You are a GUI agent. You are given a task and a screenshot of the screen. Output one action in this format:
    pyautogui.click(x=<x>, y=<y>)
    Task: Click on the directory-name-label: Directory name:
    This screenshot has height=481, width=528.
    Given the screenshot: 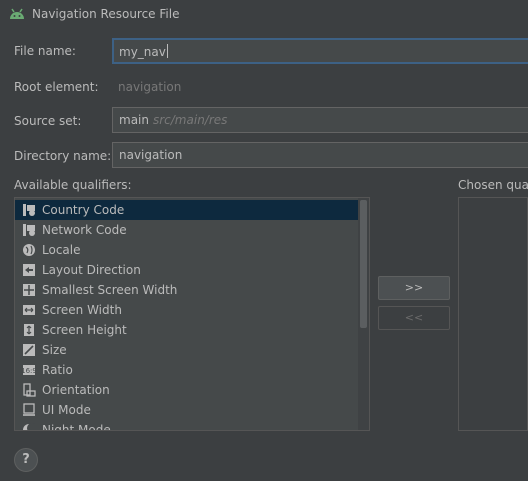 What is the action you would take?
    pyautogui.click(x=63, y=156)
    